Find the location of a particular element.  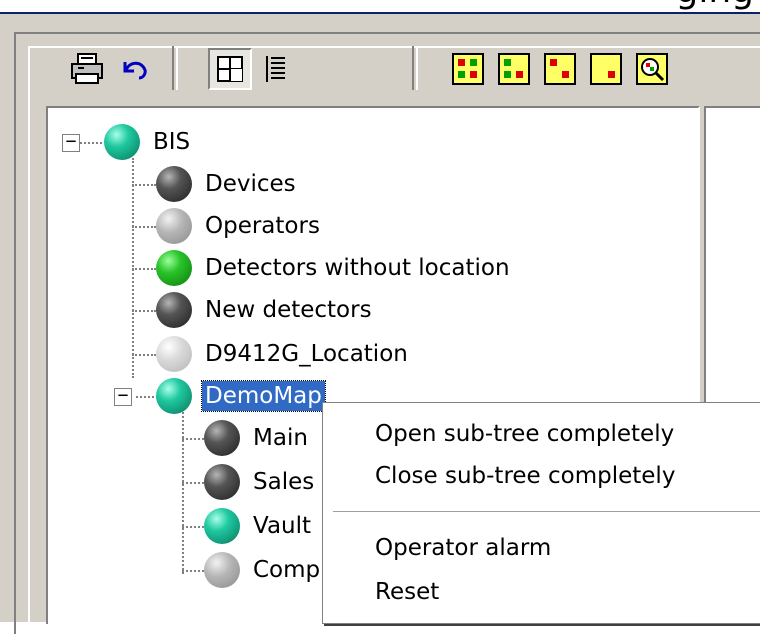

undo-icon is located at coordinates (134, 69).